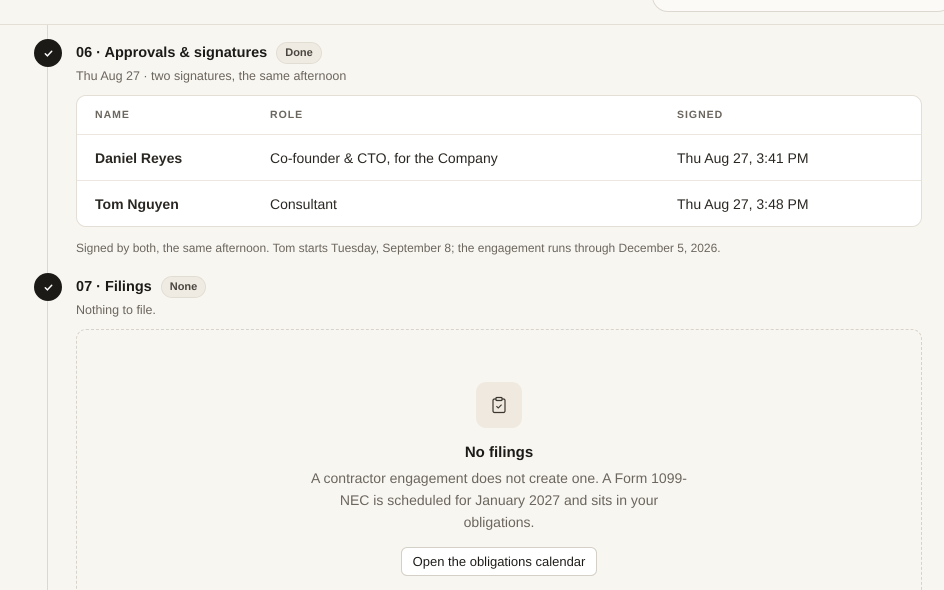  I want to click on column-header: SIGNED, so click(700, 115).